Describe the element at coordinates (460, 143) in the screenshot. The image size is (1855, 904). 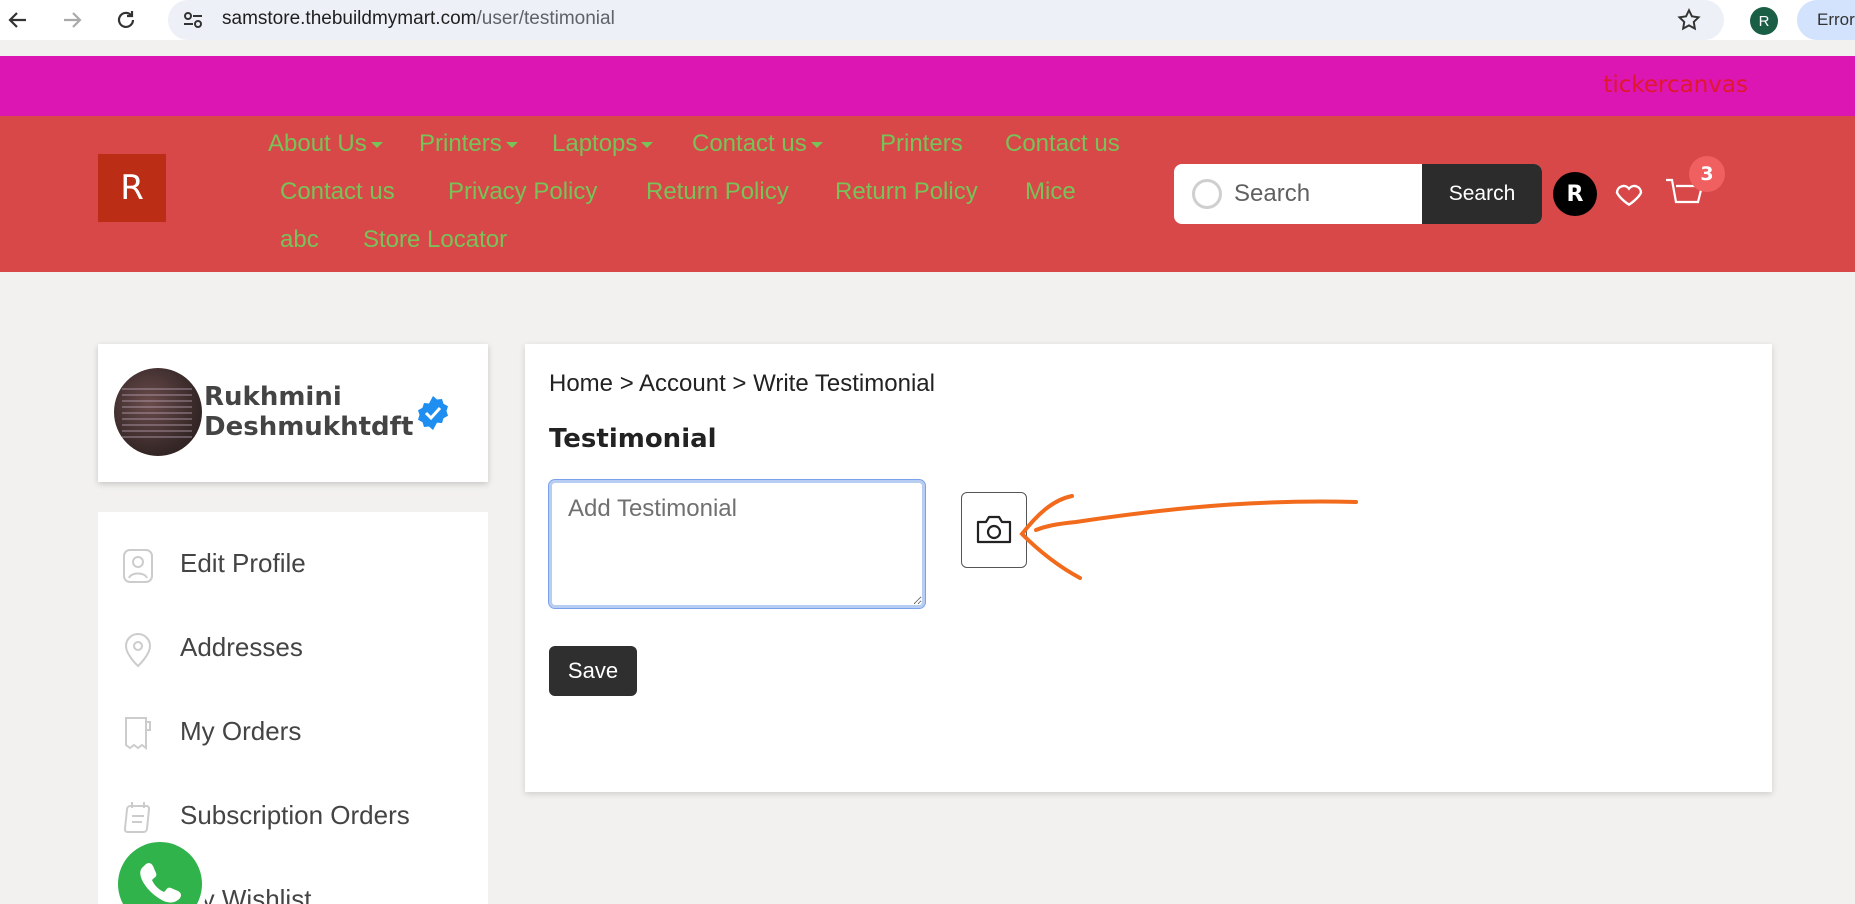
I see `nav-label: Printers` at that location.